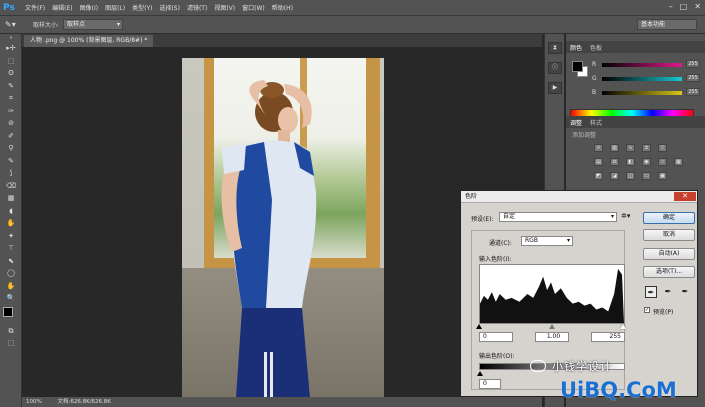  Describe the element at coordinates (662, 162) in the screenshot. I see `channel-mixer-icon: ♲` at that location.